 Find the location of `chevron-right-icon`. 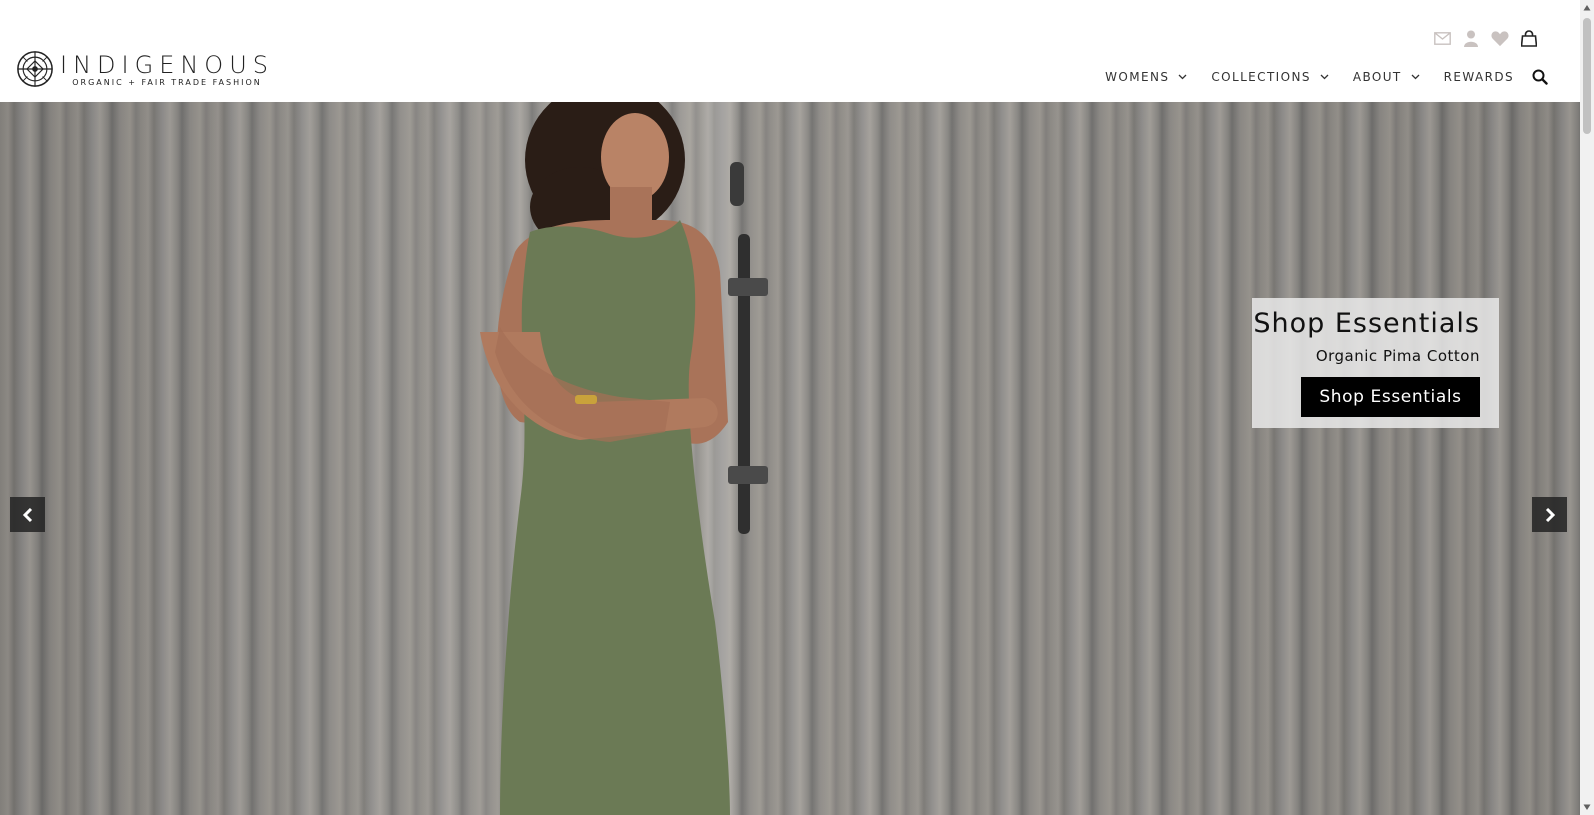

chevron-right-icon is located at coordinates (1550, 514).